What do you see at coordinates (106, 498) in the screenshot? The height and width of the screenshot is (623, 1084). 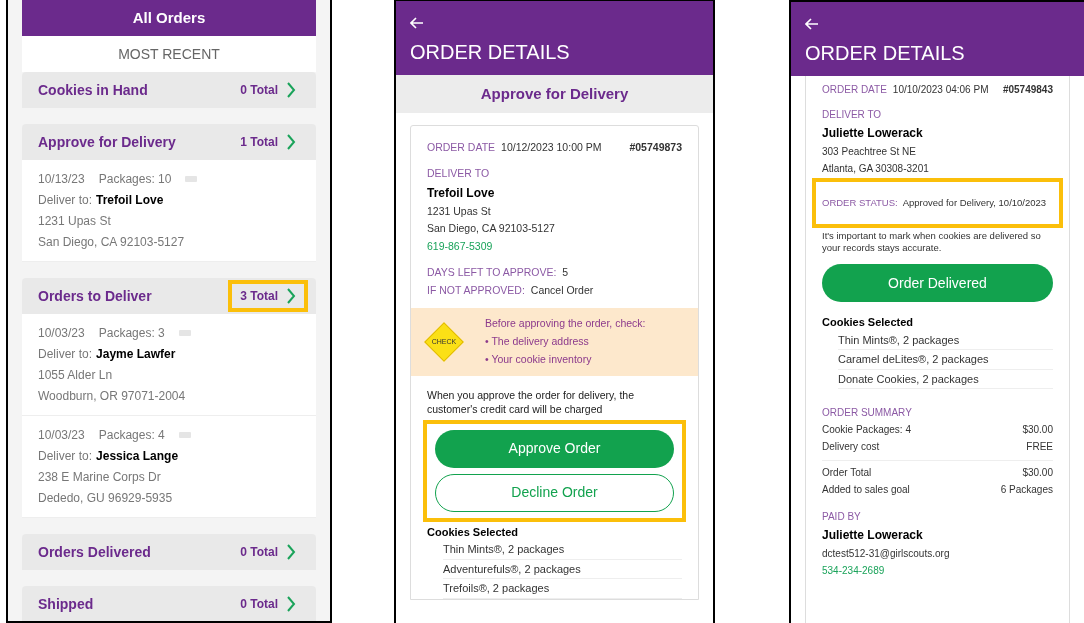 I see `city-address: Dededo, GU 96929-5935` at bounding box center [106, 498].